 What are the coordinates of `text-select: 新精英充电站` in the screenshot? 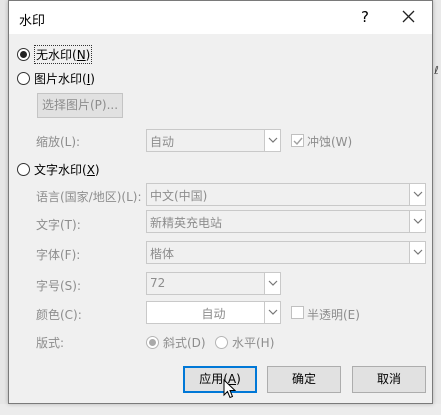 It's located at (286, 221).